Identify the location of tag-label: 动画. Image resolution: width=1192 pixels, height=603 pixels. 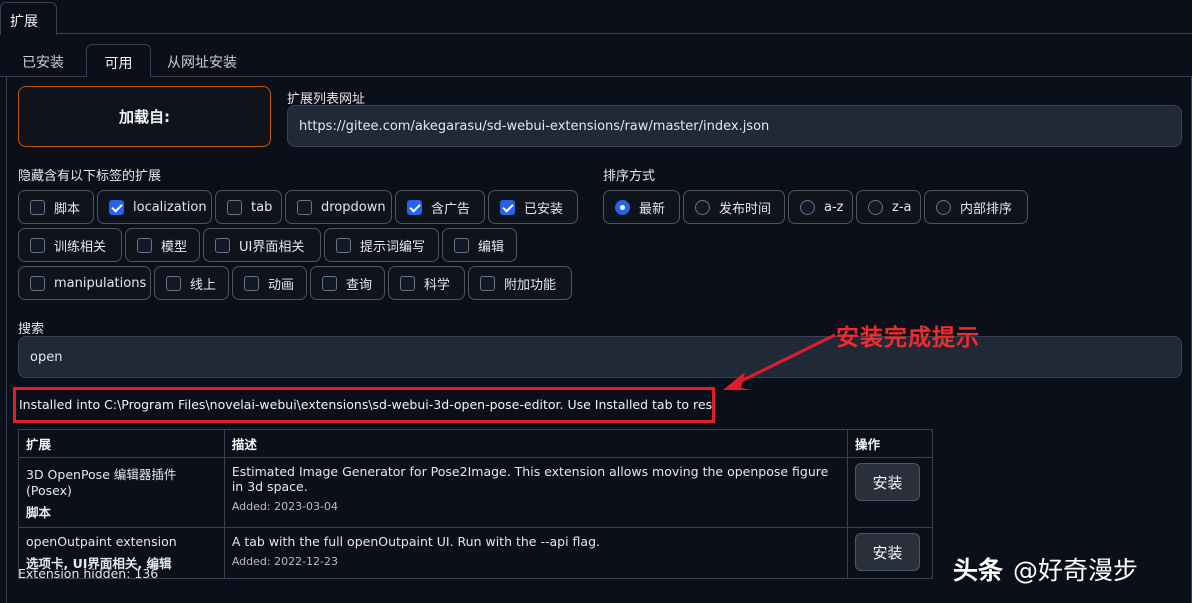
(281, 285).